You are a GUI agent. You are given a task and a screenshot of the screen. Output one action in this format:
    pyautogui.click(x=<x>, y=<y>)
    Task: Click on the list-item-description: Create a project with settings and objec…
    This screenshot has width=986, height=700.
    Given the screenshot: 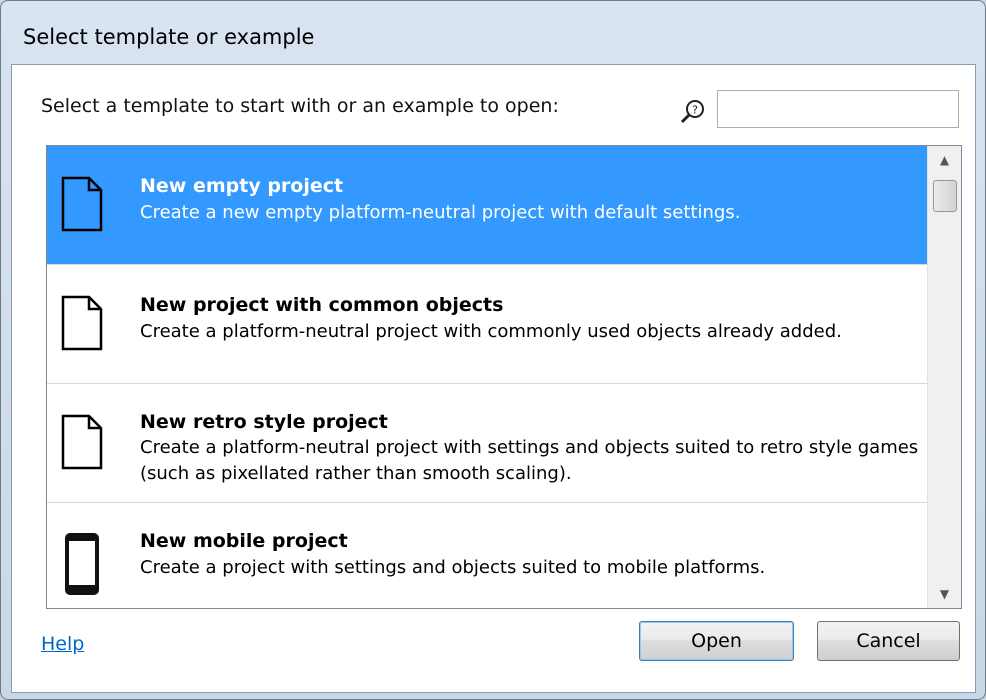 What is the action you would take?
    pyautogui.click(x=453, y=567)
    